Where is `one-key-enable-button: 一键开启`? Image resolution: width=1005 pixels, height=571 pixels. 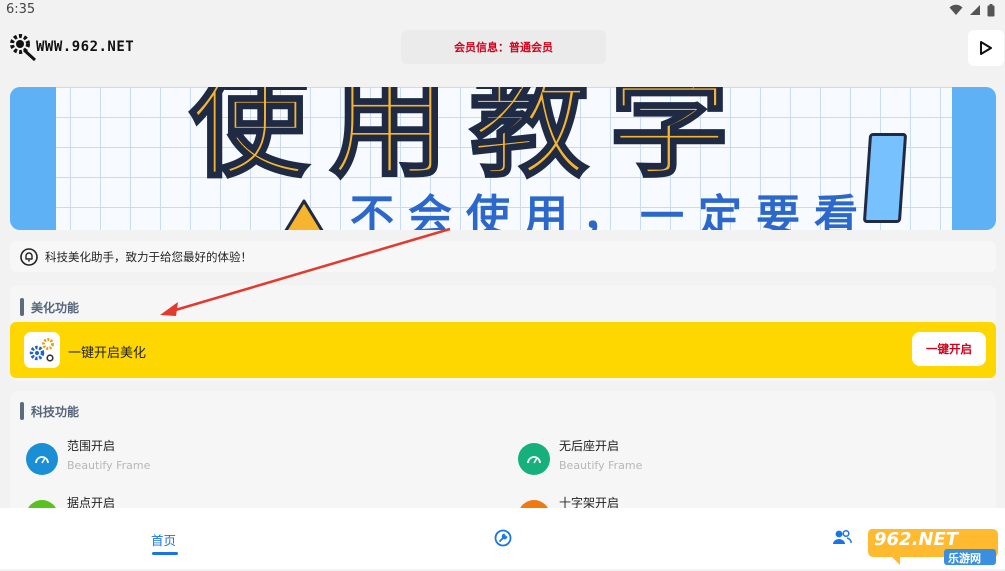 one-key-enable-button: 一键开启 is located at coordinates (949, 349).